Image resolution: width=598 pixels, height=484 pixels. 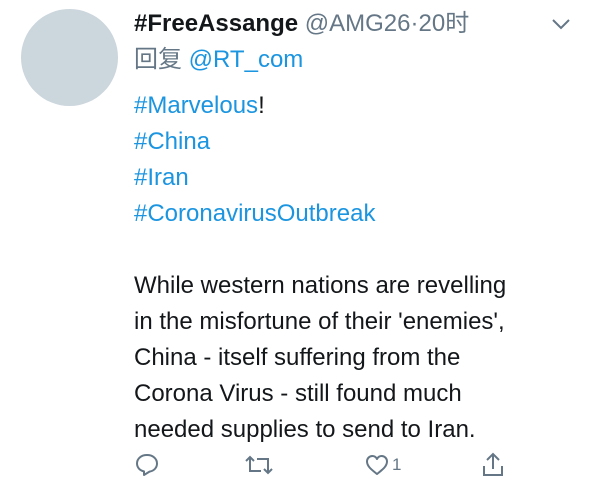 What do you see at coordinates (320, 285) in the screenshot?
I see `body-line: While western nations are revelling` at bounding box center [320, 285].